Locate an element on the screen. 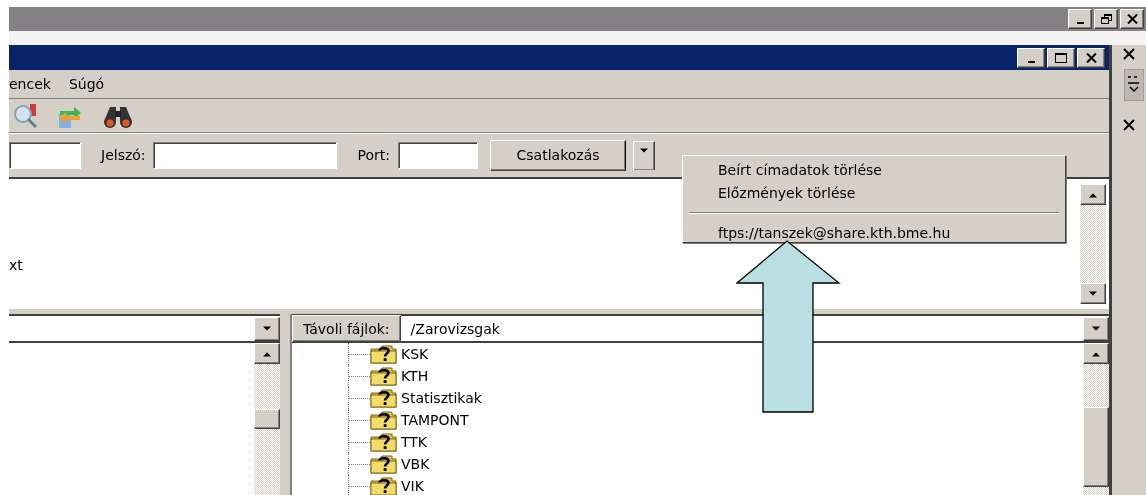 This screenshot has height=495, width=1146. folder-name: VIK is located at coordinates (412, 486).